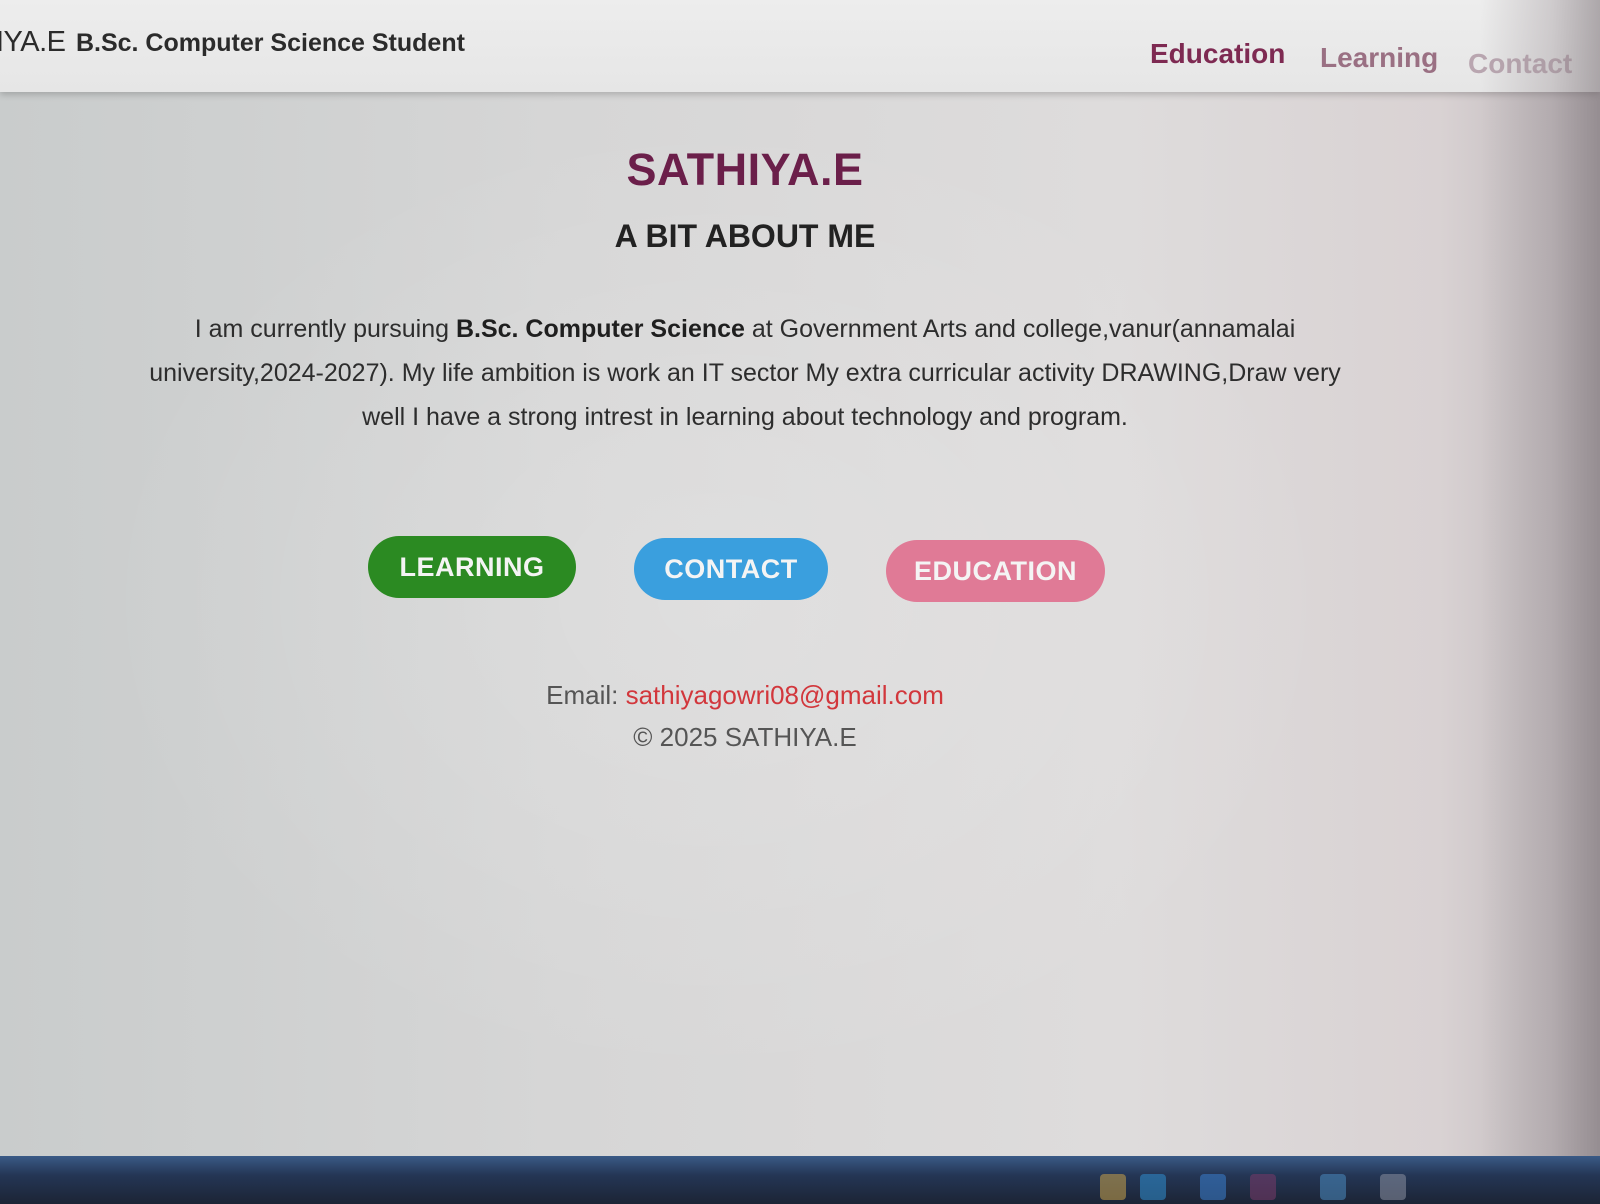  I want to click on mail-icon, so click(1333, 1187).